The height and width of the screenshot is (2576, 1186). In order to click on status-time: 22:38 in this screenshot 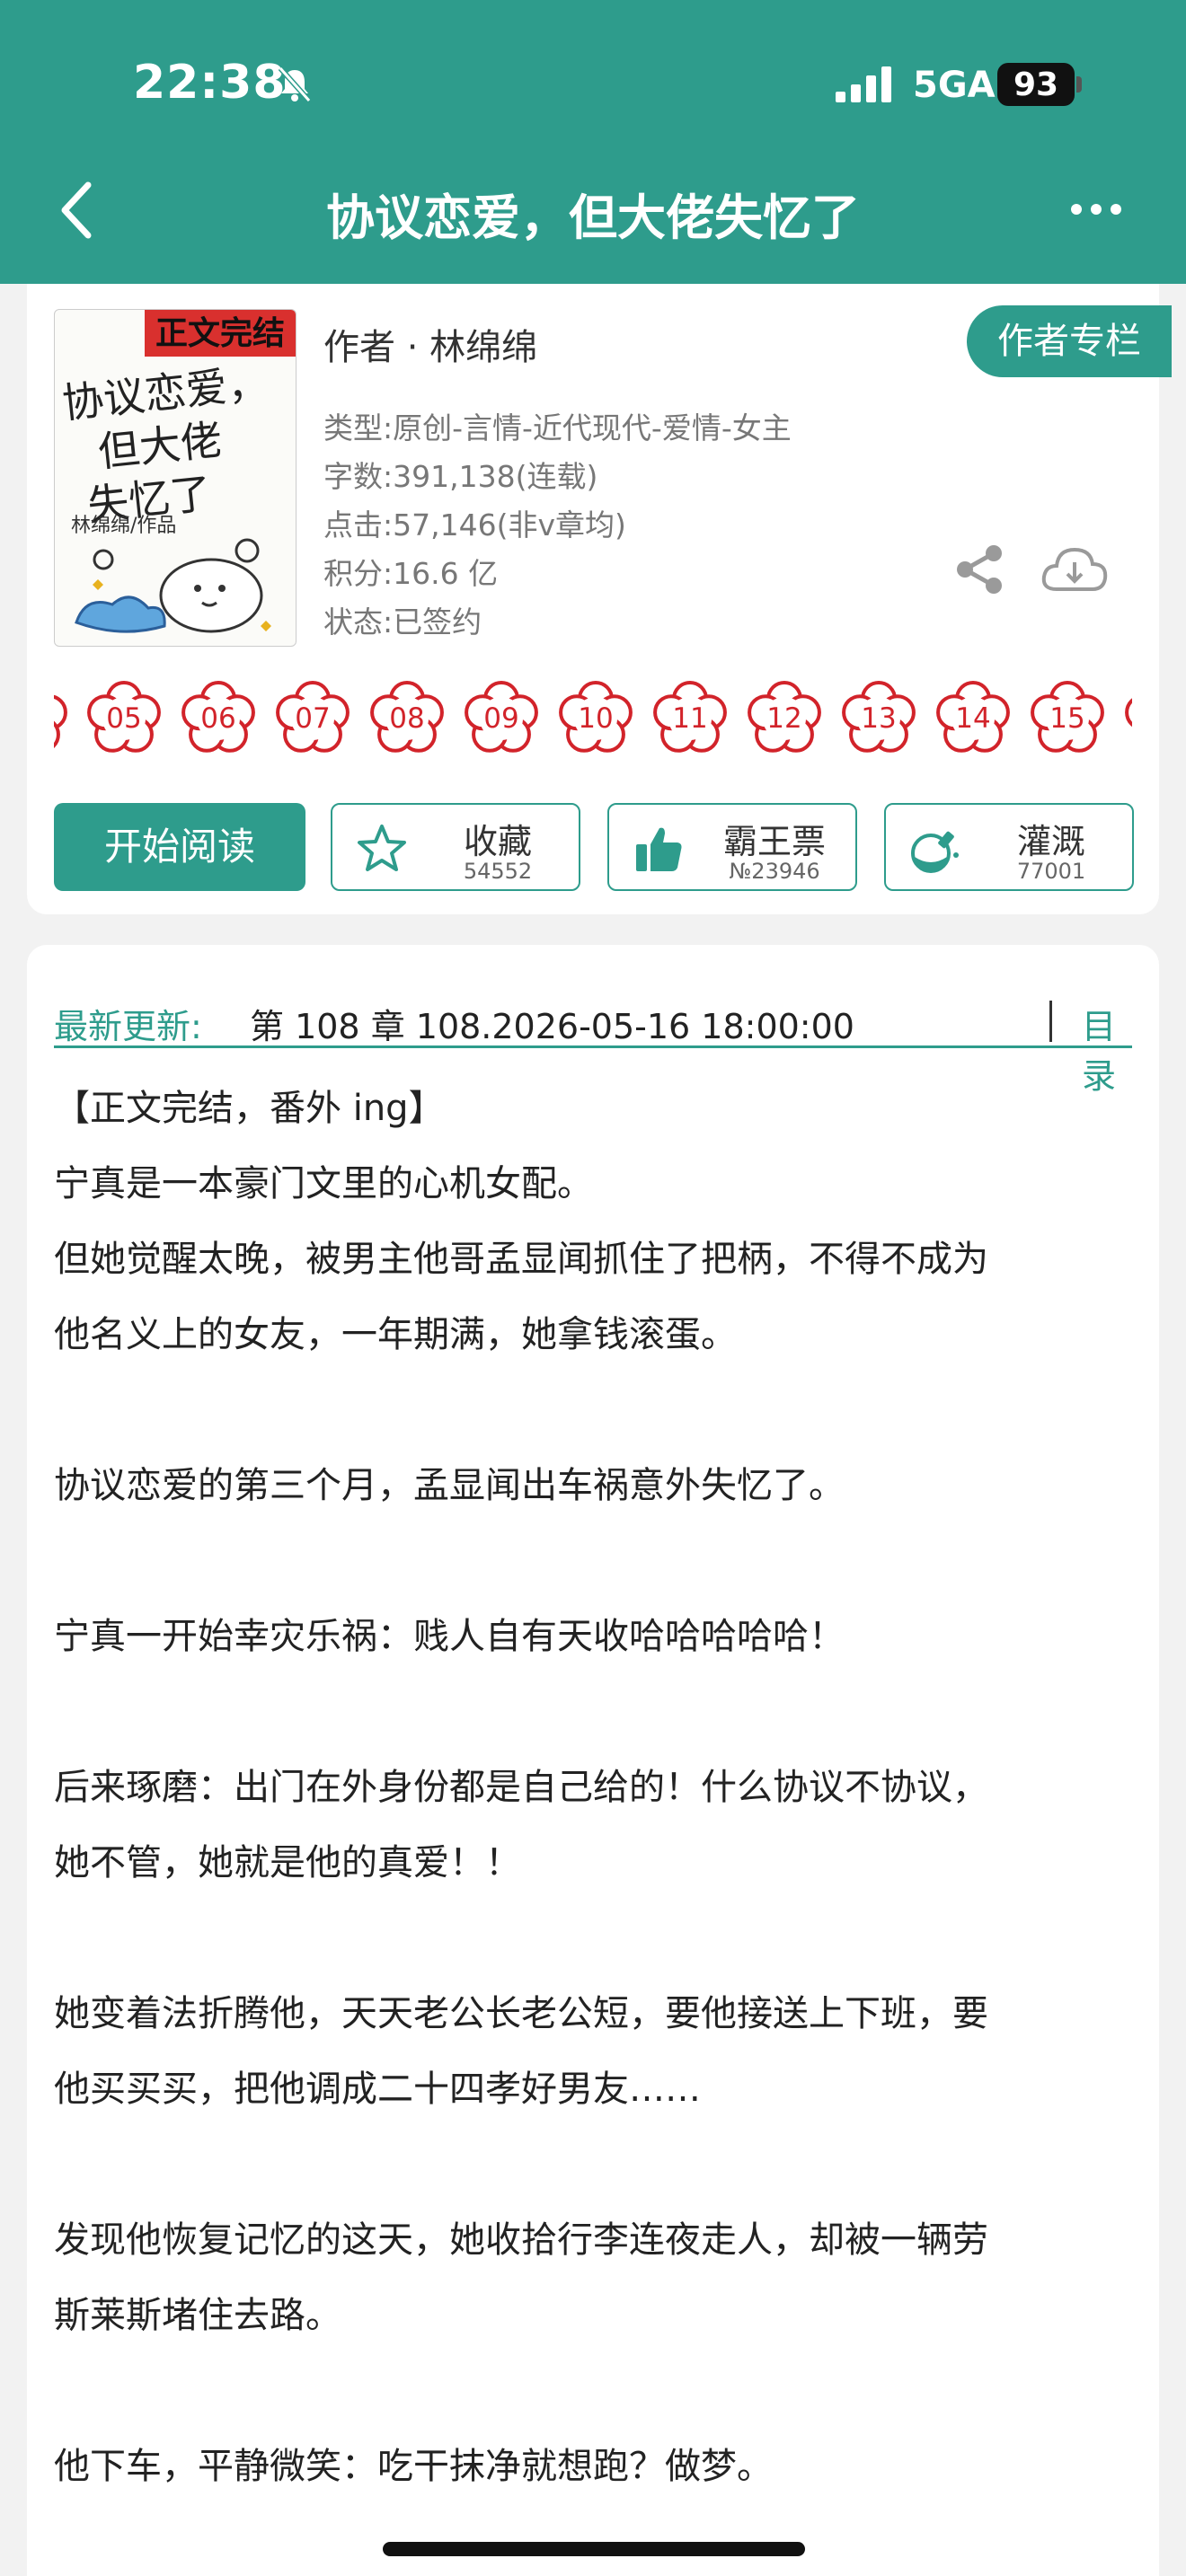, I will do `click(210, 83)`.